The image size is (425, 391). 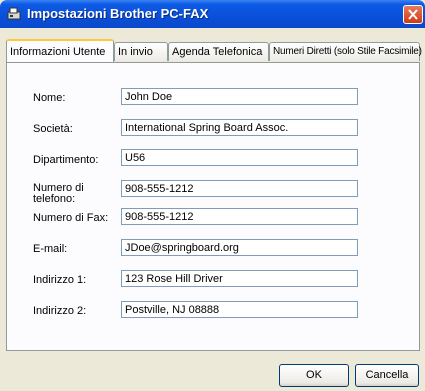 I want to click on cancel-button: Cancella, so click(x=387, y=375).